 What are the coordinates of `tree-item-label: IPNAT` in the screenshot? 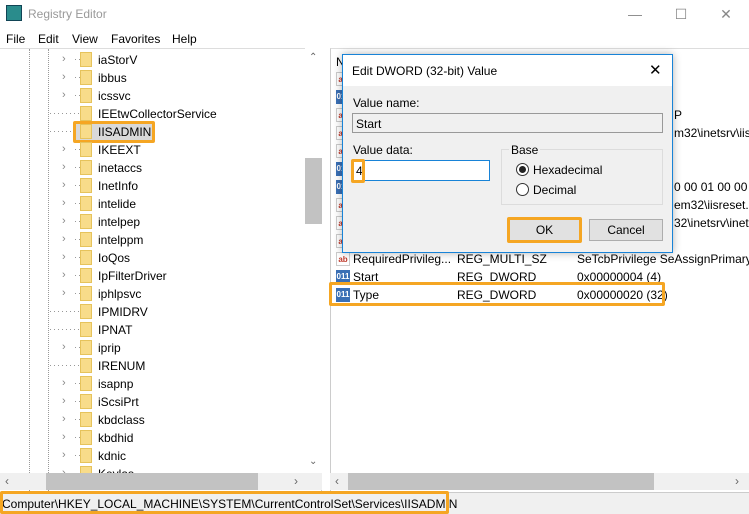 It's located at (115, 330).